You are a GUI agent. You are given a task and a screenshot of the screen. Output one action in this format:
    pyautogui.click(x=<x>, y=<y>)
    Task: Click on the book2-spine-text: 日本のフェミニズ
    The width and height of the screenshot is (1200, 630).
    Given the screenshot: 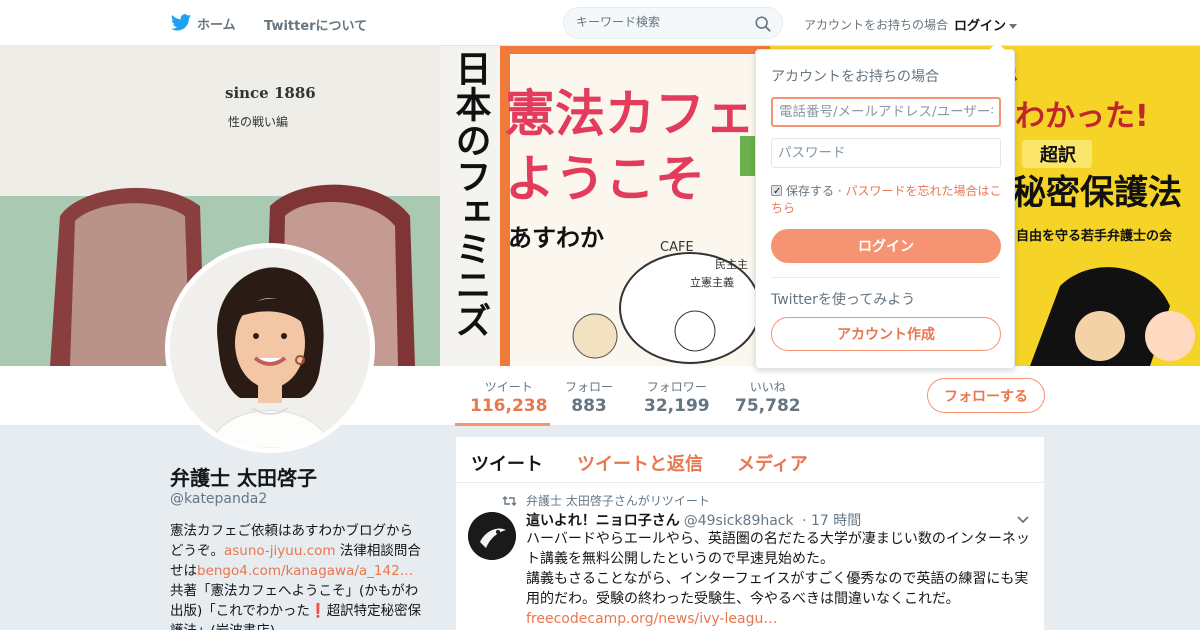 What is the action you would take?
    pyautogui.click(x=471, y=194)
    